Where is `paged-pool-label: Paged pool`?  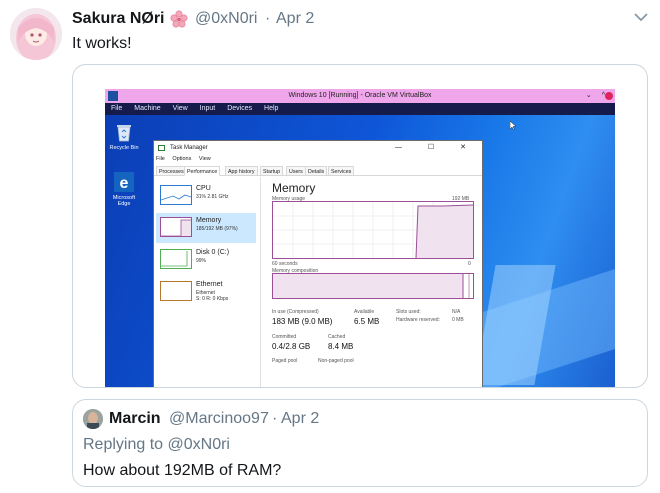
paged-pool-label: Paged pool is located at coordinates (285, 361).